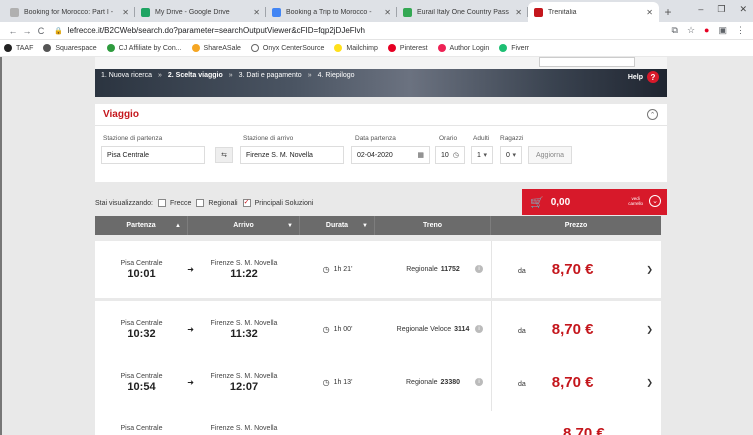 The width and height of the screenshot is (753, 435). I want to click on browser-tab: Booking for Morocco: Part I - ✕, so click(69, 12).